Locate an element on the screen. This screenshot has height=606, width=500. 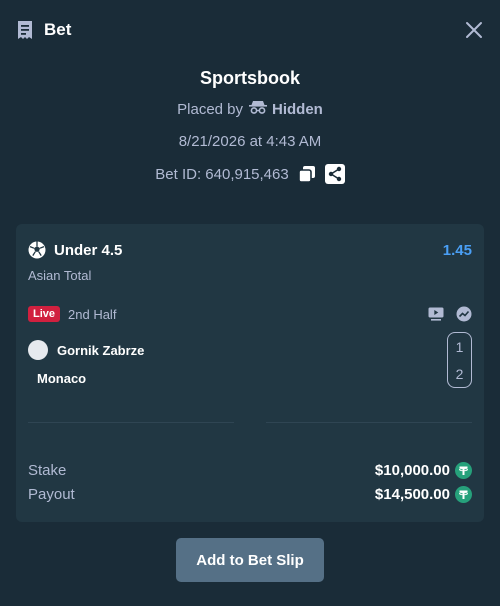
modal-title: Bet is located at coordinates (58, 29).